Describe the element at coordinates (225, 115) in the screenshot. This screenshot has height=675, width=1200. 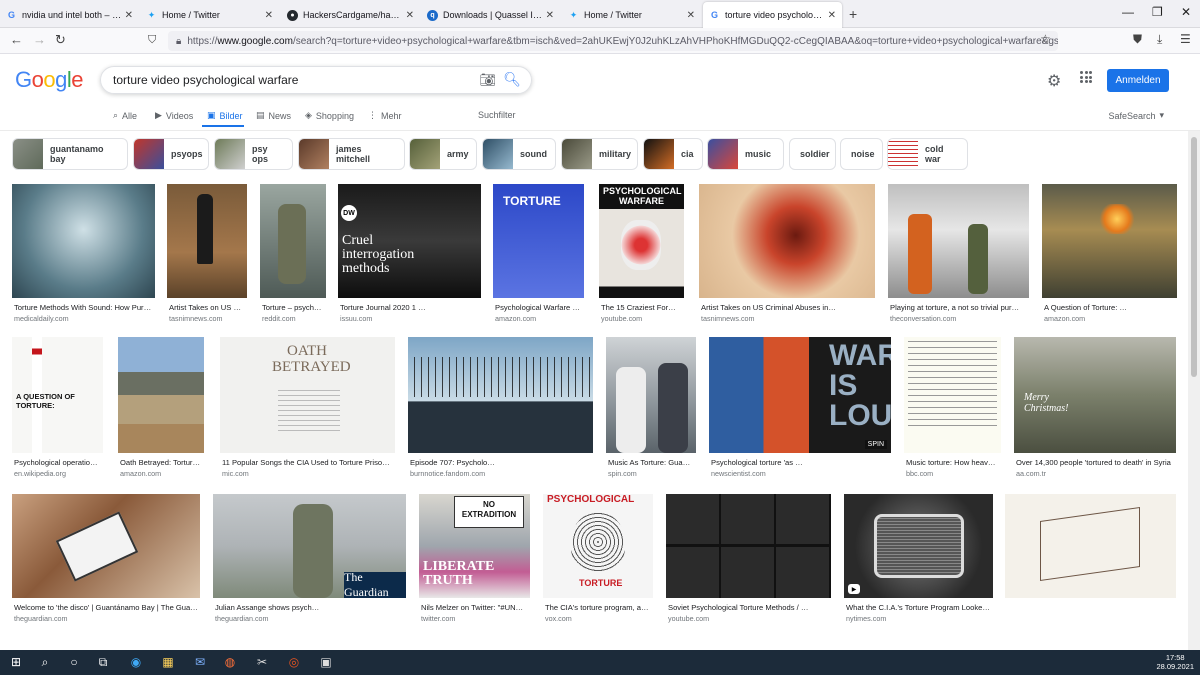
I see `tab-images: ▣ Bilder` at that location.